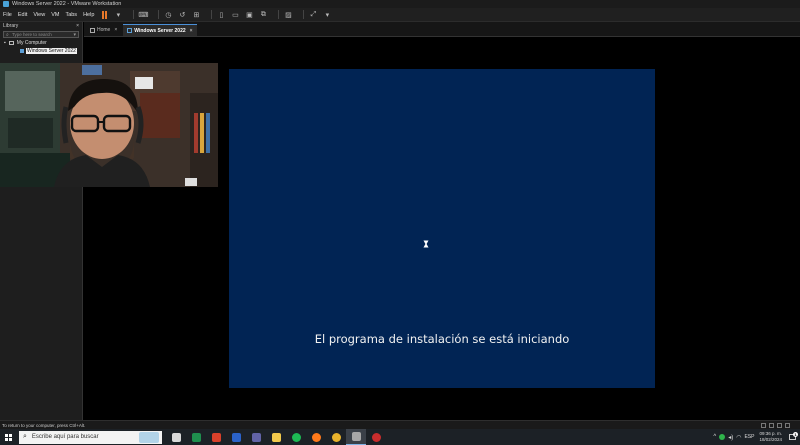 The height and width of the screenshot is (445, 800). I want to click on start-button, so click(8, 437).